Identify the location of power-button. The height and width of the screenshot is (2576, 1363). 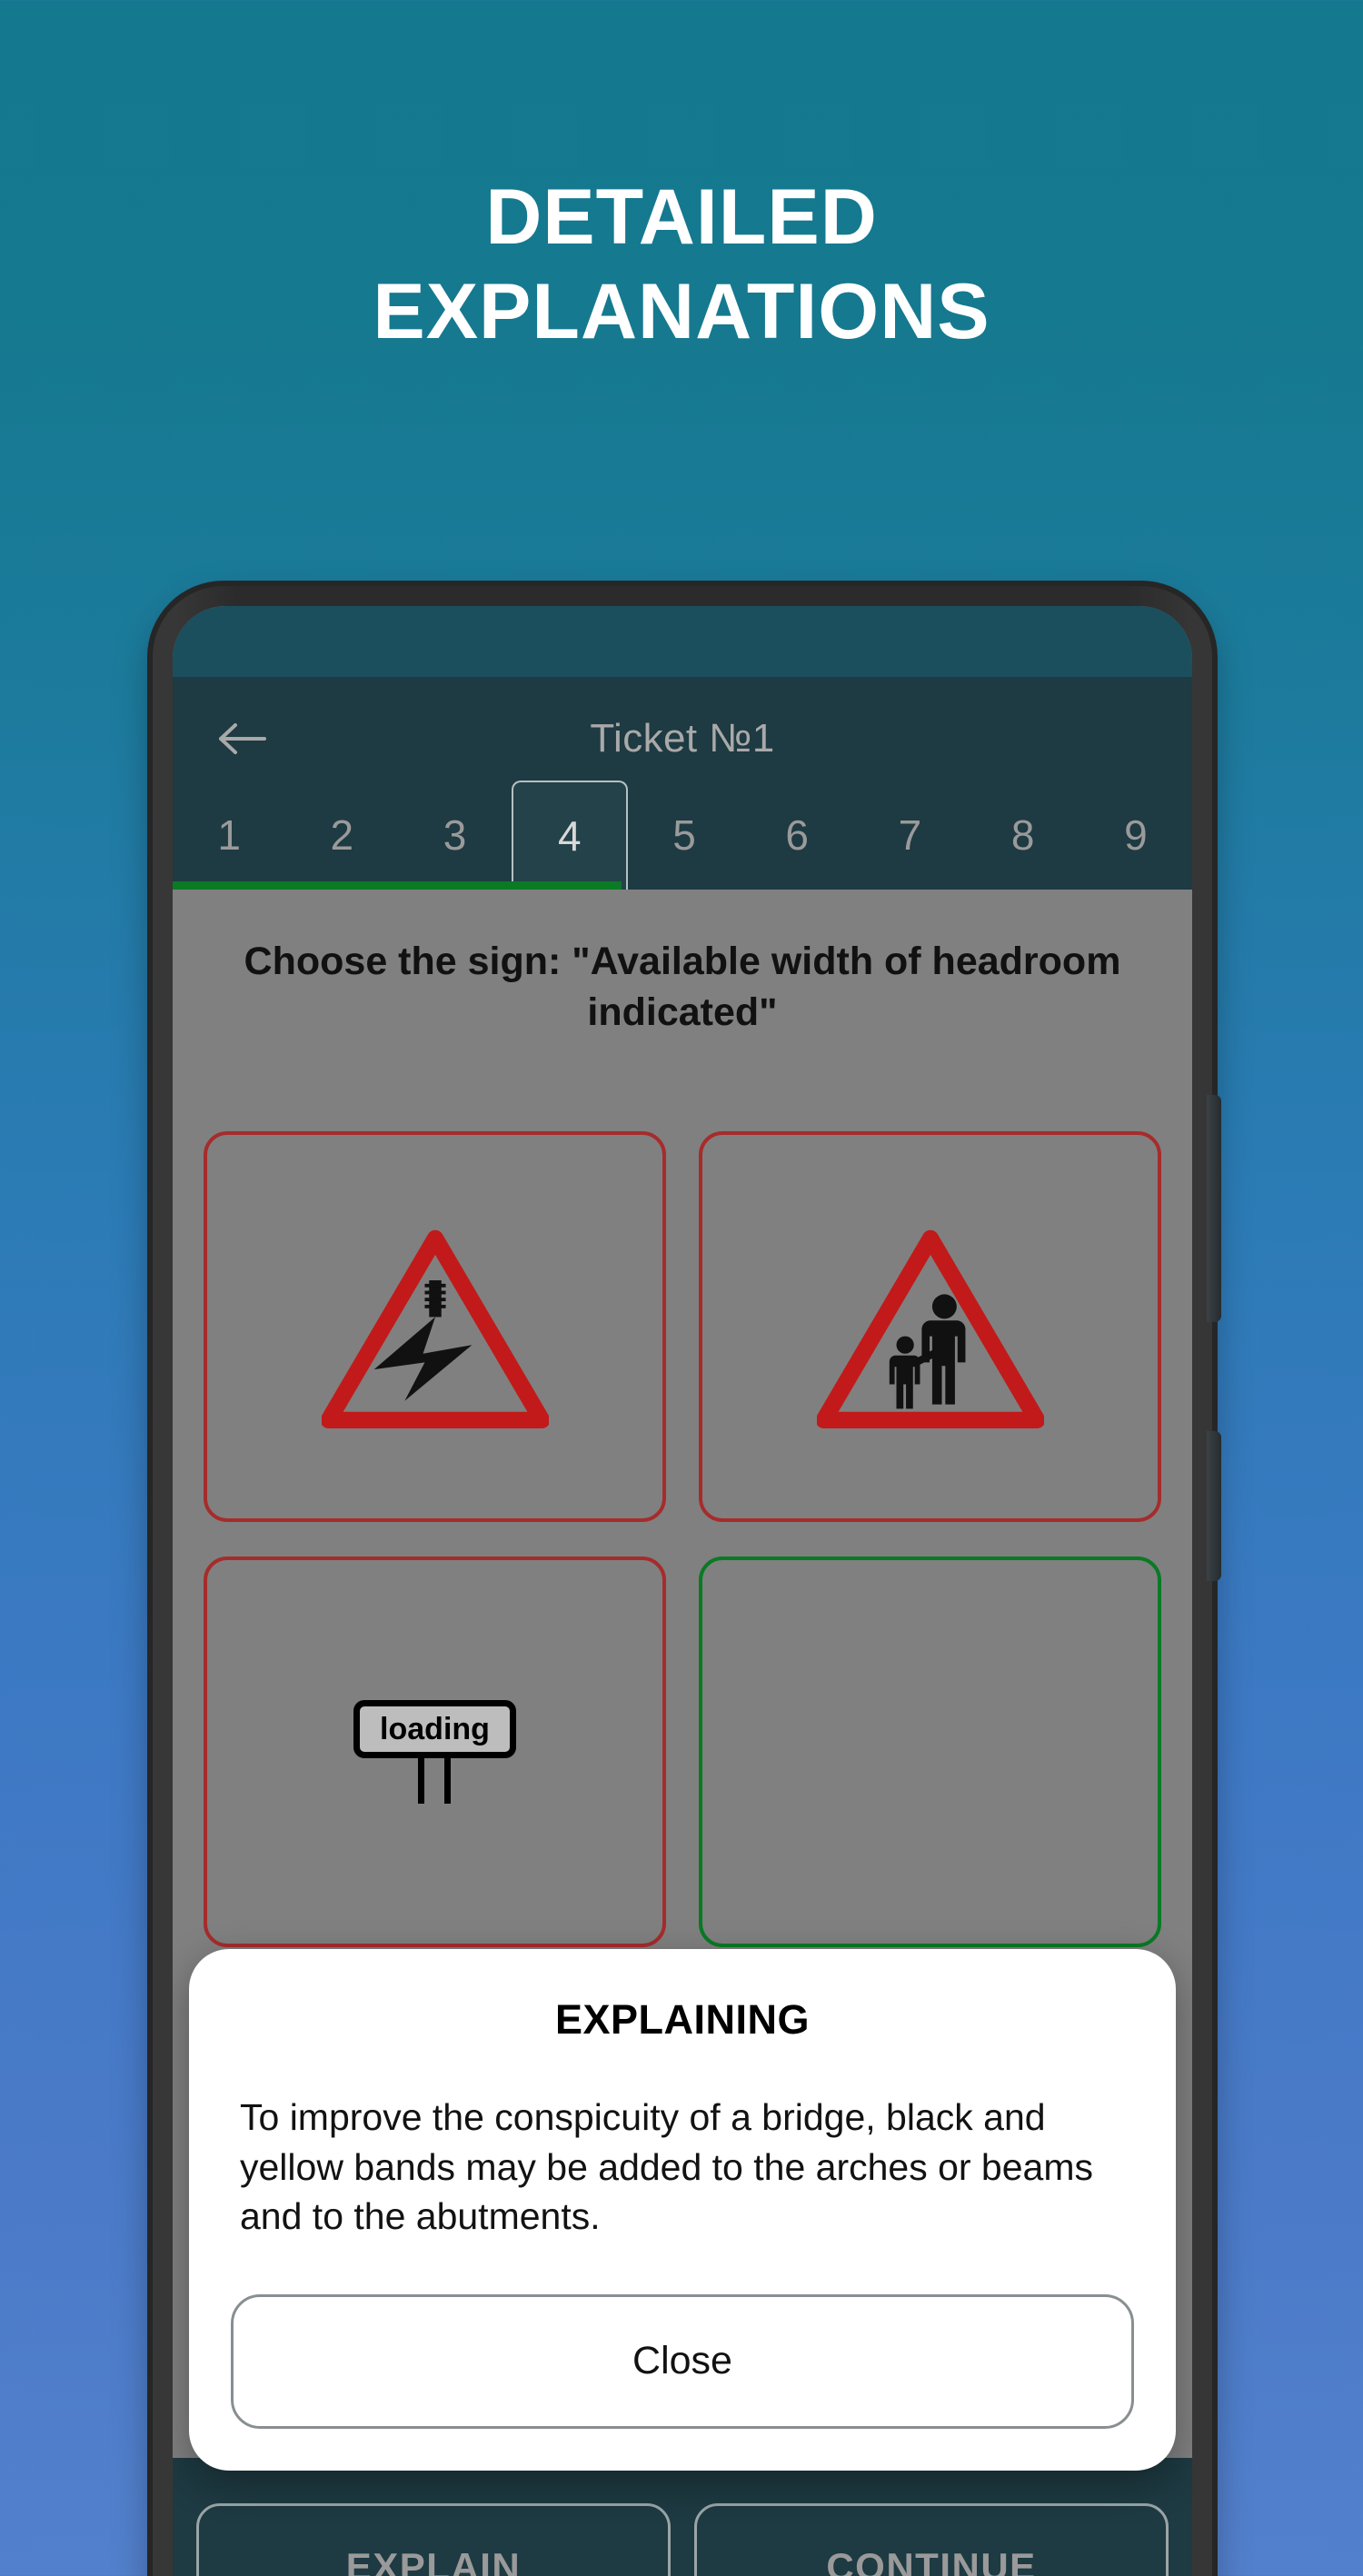
(1214, 1506).